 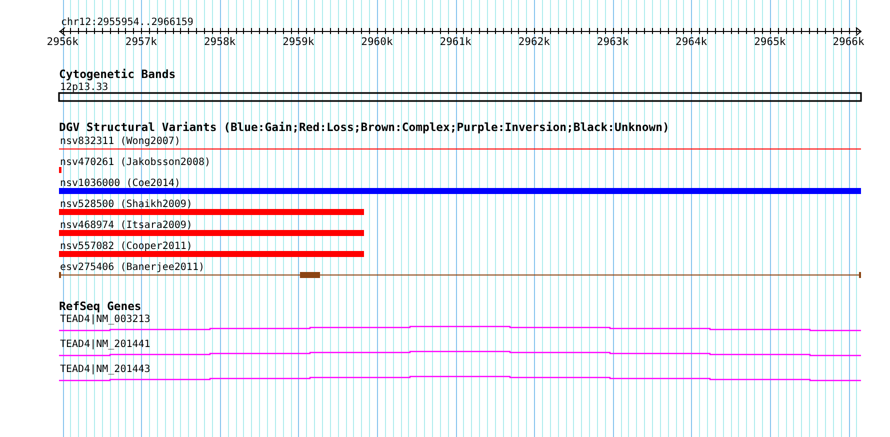 What do you see at coordinates (770, 42) in the screenshot?
I see `tick-label: 2965k` at bounding box center [770, 42].